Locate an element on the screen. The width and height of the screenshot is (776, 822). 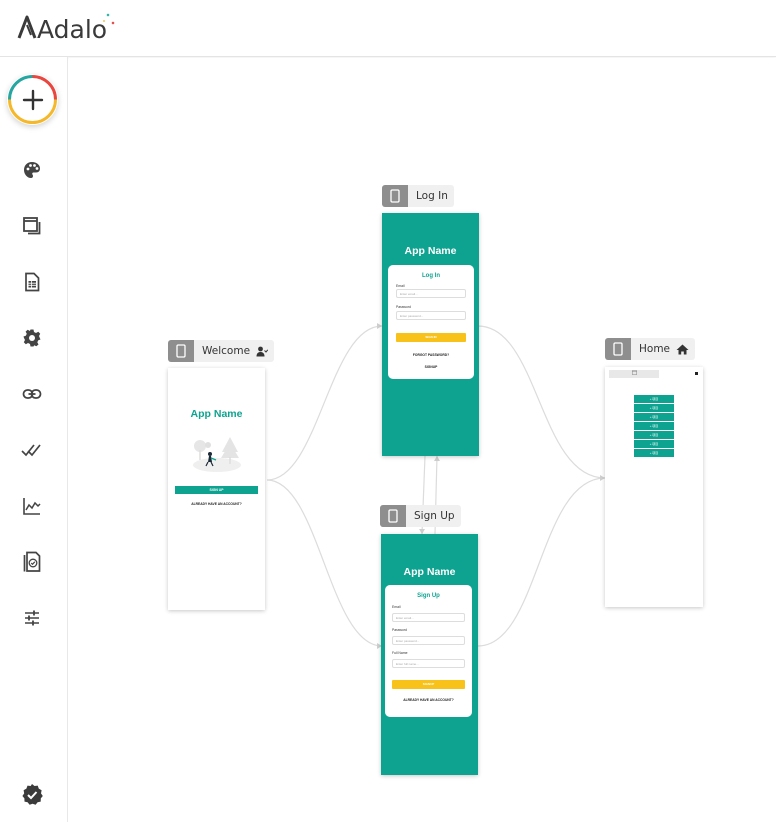
top-bar: Adalo is located at coordinates (388, 28).